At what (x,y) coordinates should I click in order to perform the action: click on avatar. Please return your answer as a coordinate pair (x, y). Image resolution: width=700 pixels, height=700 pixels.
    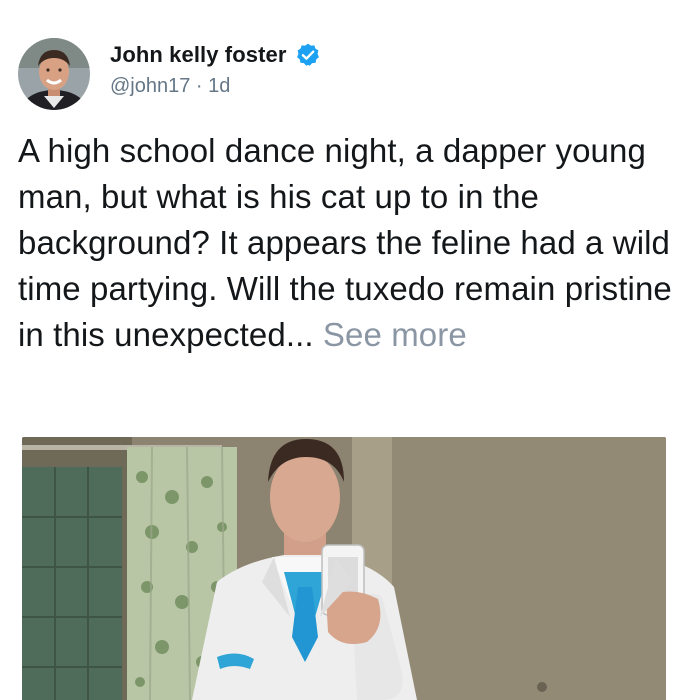
    Looking at the image, I should click on (54, 74).